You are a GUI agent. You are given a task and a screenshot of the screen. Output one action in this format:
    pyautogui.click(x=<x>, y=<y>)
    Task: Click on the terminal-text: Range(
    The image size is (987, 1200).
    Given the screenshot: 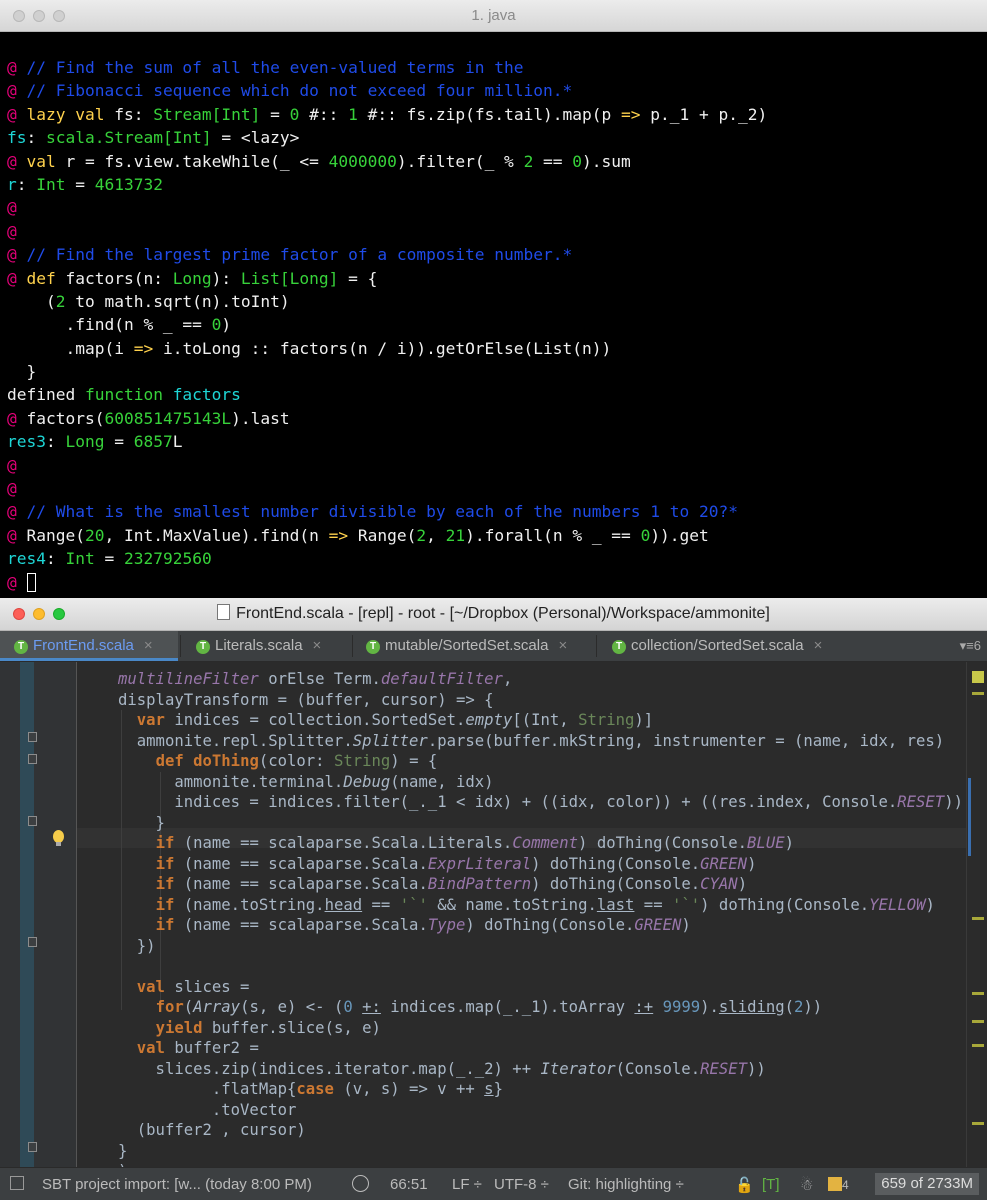 What is the action you would take?
    pyautogui.click(x=382, y=535)
    